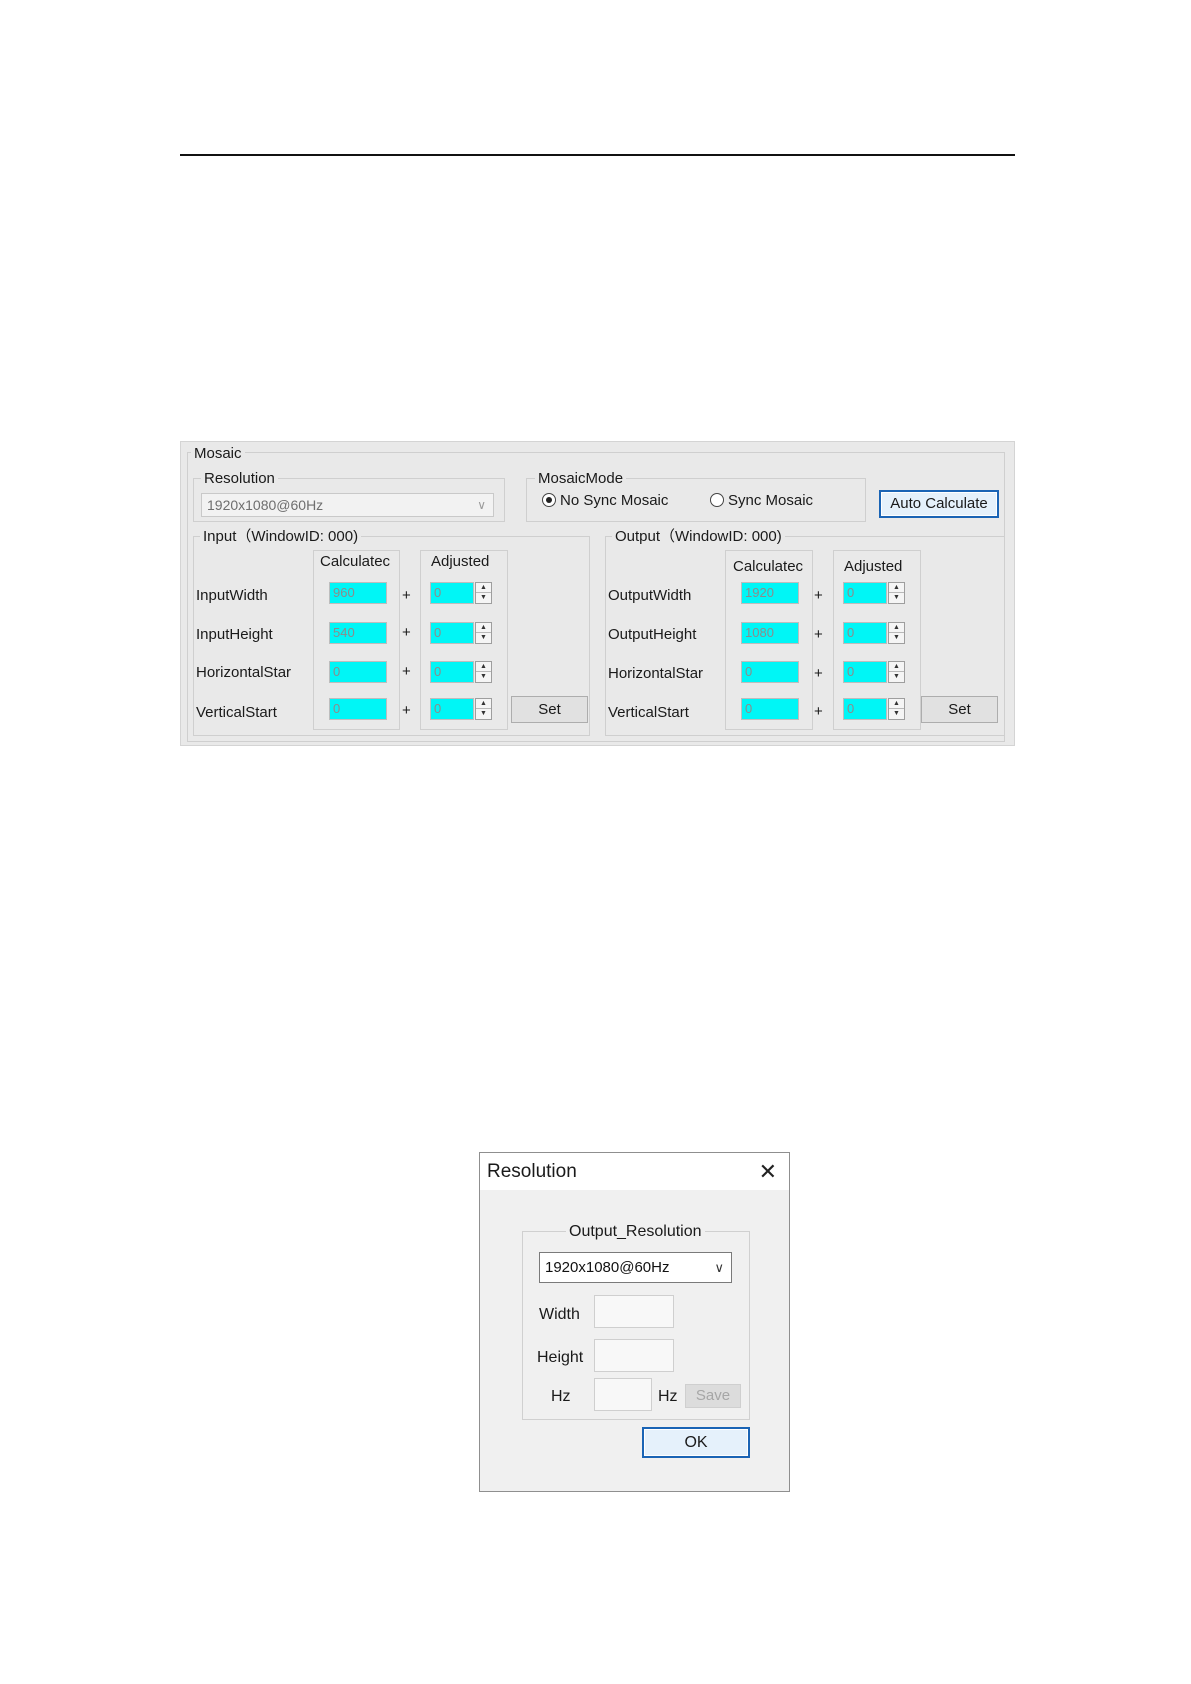 This screenshot has height=1684, width=1191. What do you see at coordinates (358, 593) in the screenshot?
I see `input-width-calculated: 960` at bounding box center [358, 593].